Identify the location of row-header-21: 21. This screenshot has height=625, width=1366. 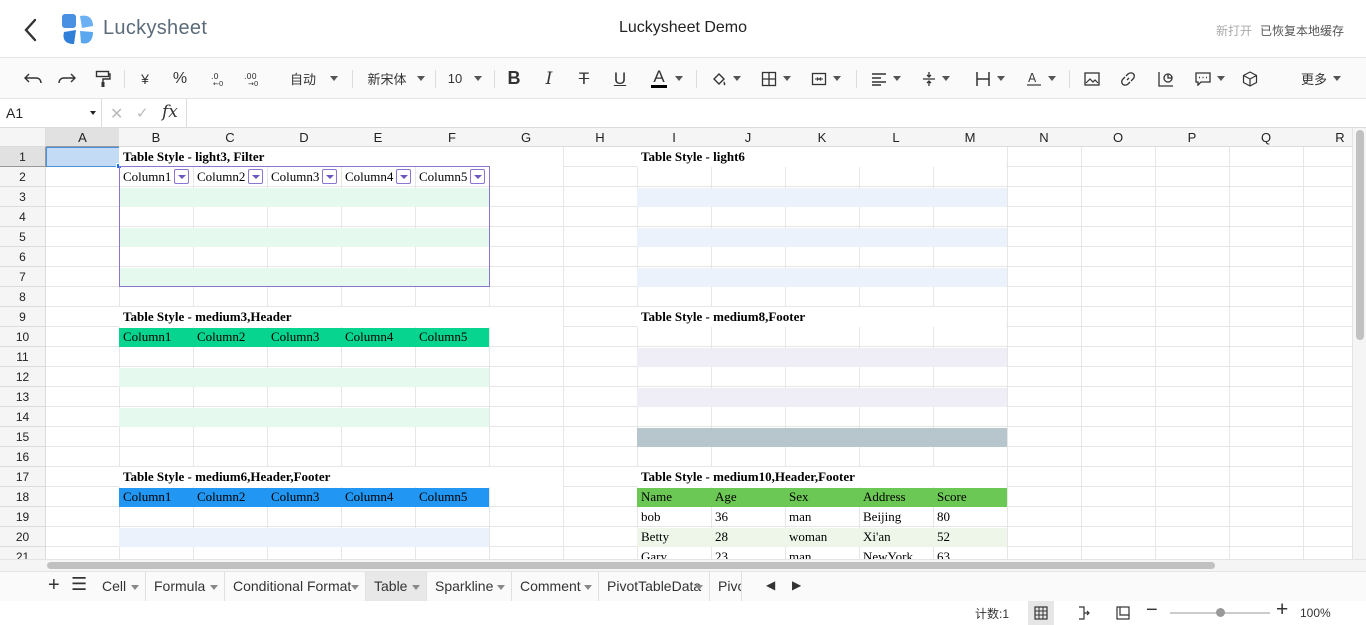
(23, 553).